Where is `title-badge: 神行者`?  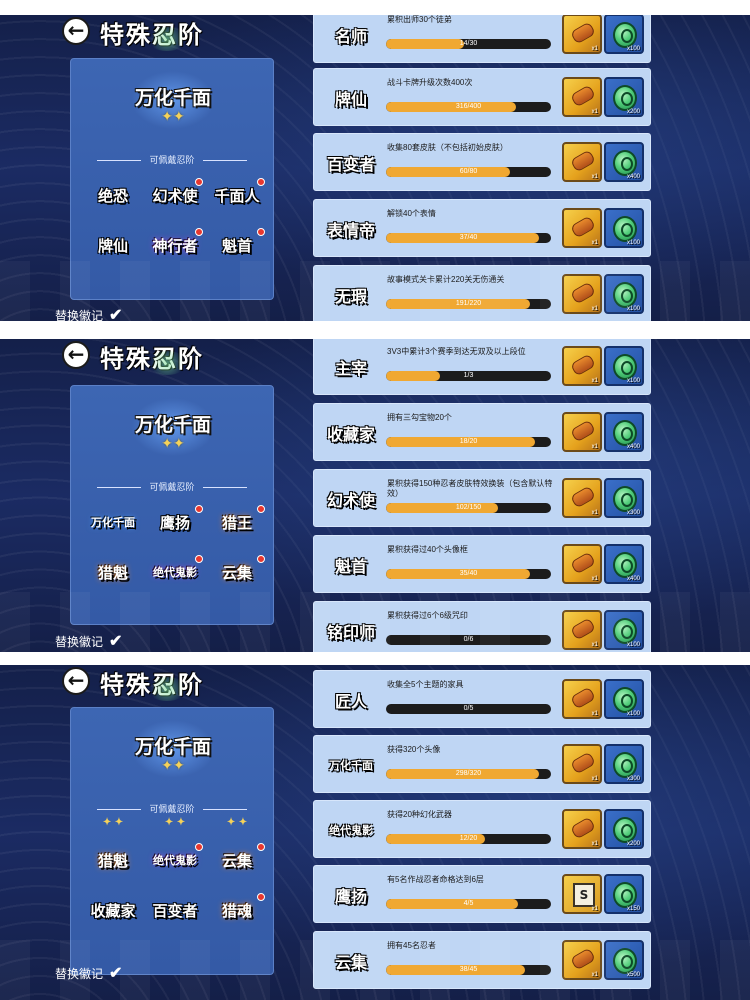
title-badge: 神行者 is located at coordinates (175, 245).